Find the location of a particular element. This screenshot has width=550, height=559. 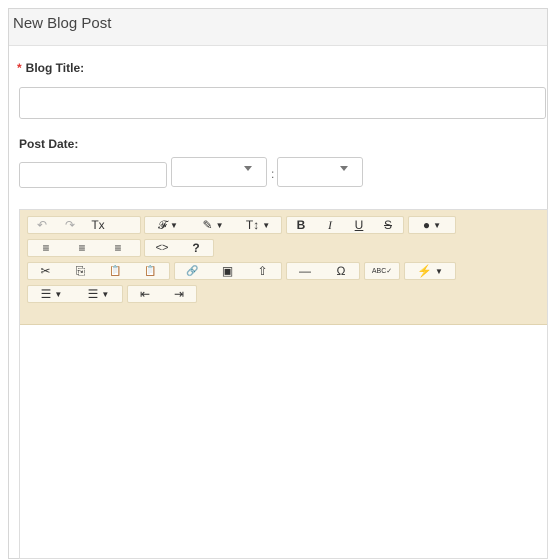

paste-button: 📋 is located at coordinates (115, 271).